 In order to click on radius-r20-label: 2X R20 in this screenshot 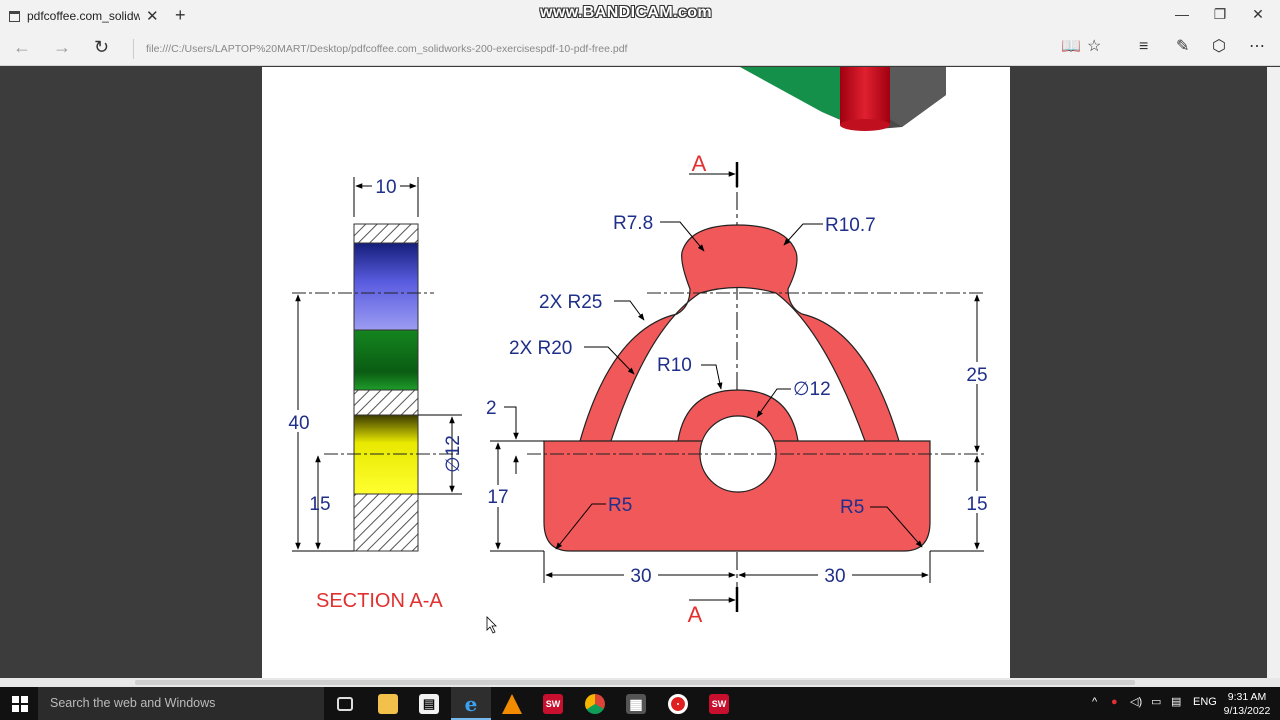, I will do `click(540, 348)`.